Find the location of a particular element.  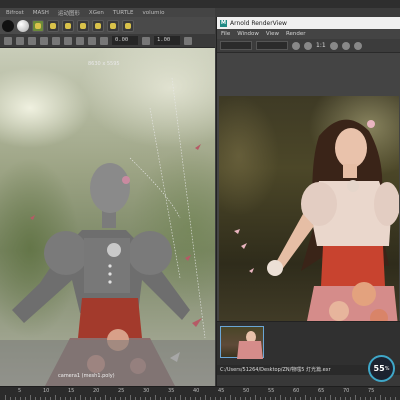

stop-icon is located at coordinates (308, 45).